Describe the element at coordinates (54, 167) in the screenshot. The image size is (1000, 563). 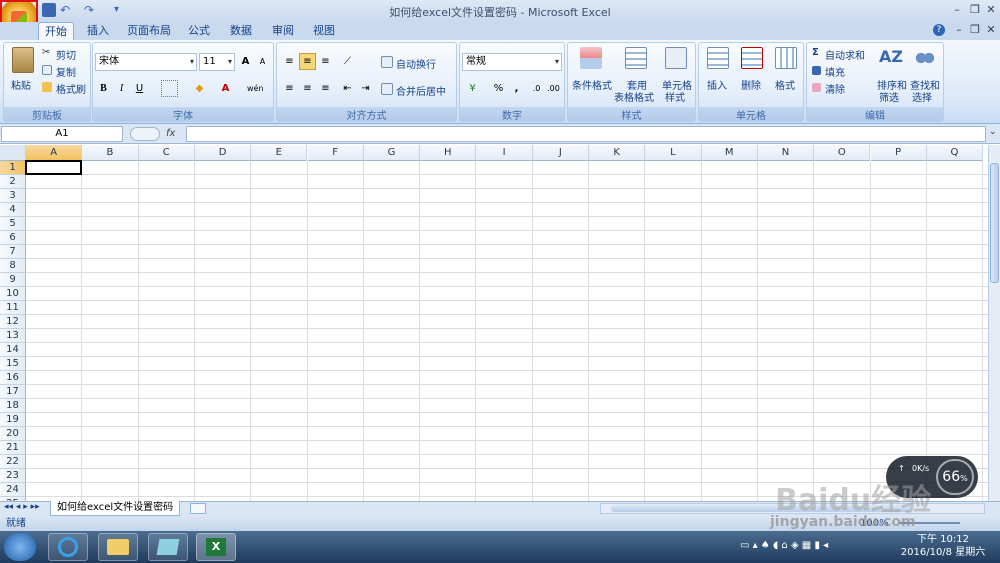
I see `active-cell-a1` at that location.